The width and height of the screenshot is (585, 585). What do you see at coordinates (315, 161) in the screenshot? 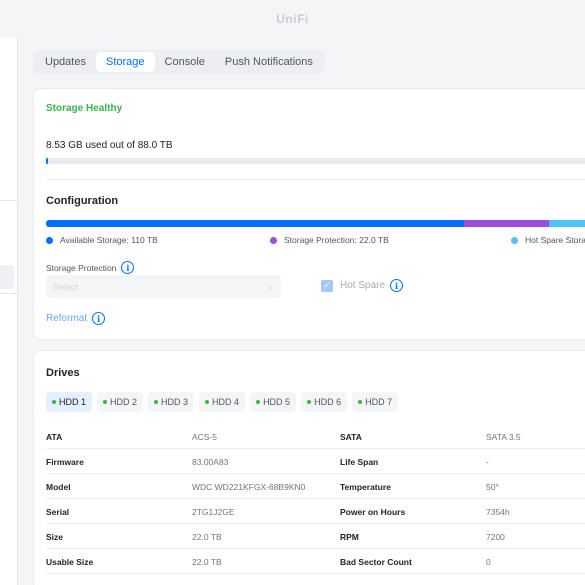
I see `storage-usage-bar` at bounding box center [315, 161].